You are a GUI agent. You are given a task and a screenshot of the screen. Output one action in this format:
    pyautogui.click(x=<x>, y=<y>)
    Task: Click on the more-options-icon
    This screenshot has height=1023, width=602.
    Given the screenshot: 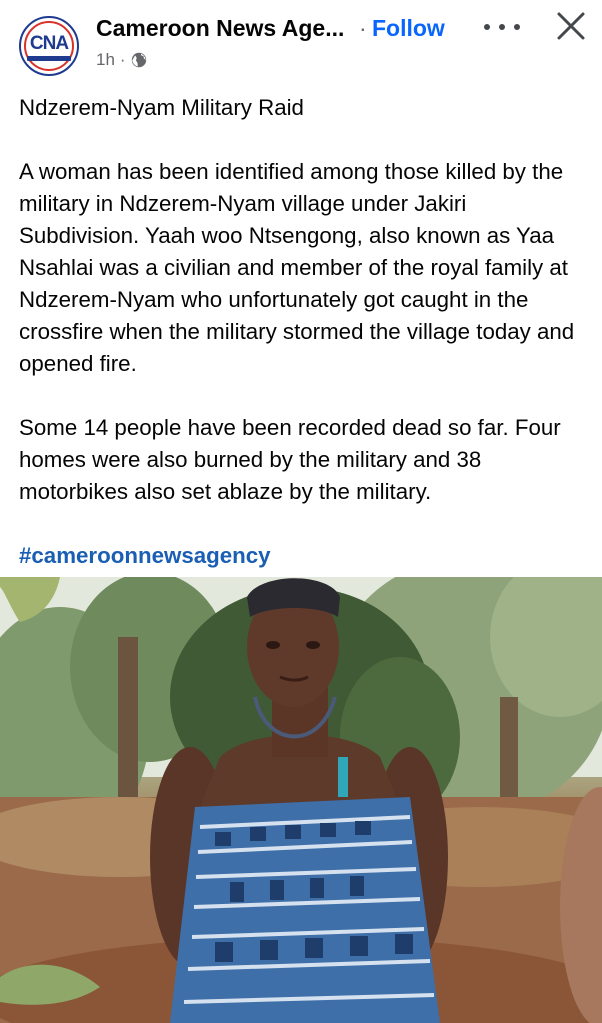 What is the action you would take?
    pyautogui.click(x=502, y=27)
    